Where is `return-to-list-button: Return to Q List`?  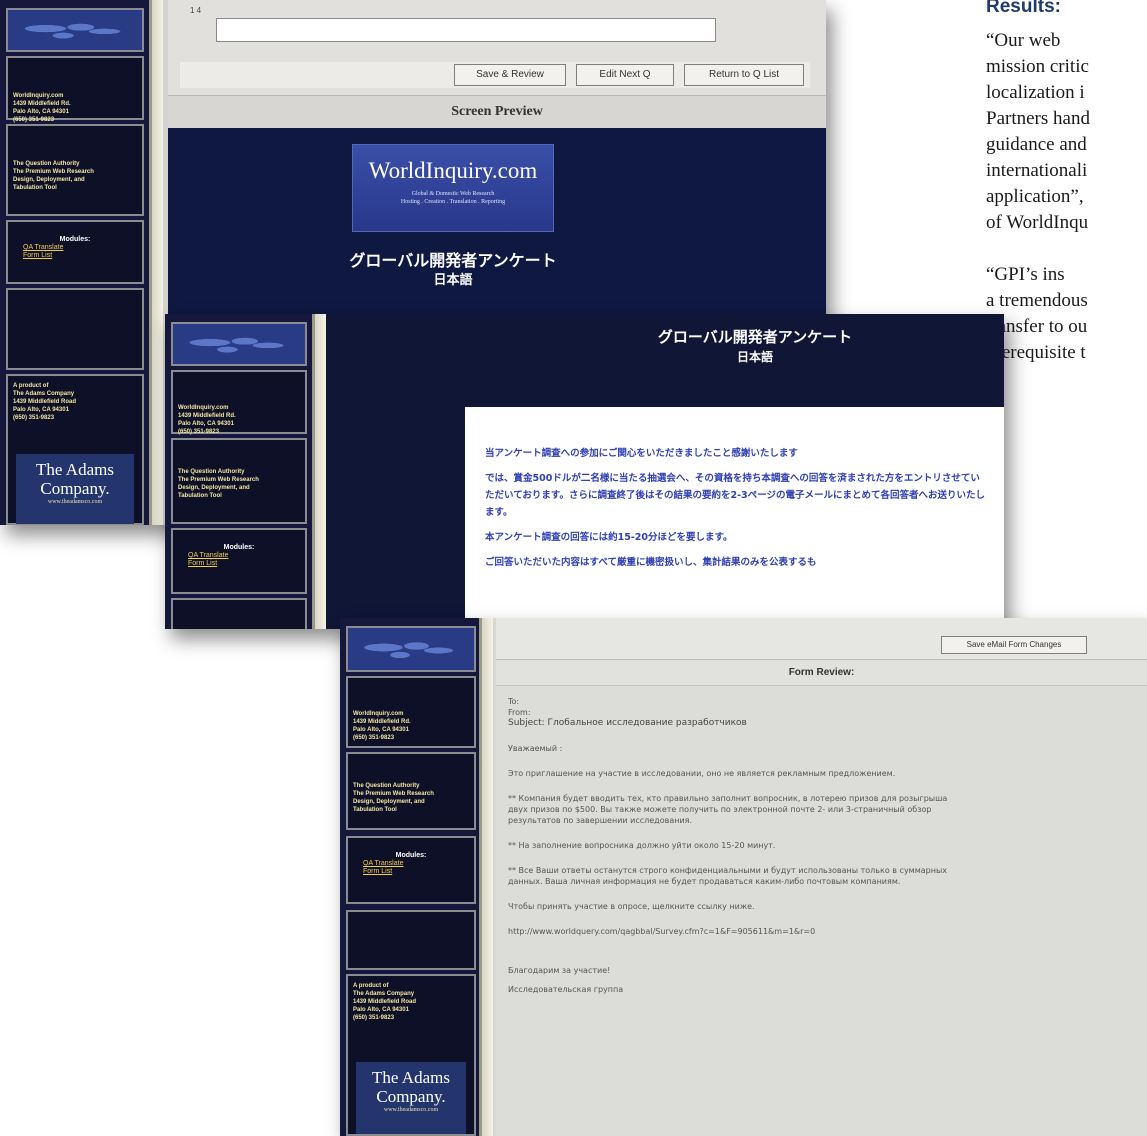 return-to-list-button: Return to Q List is located at coordinates (744, 75).